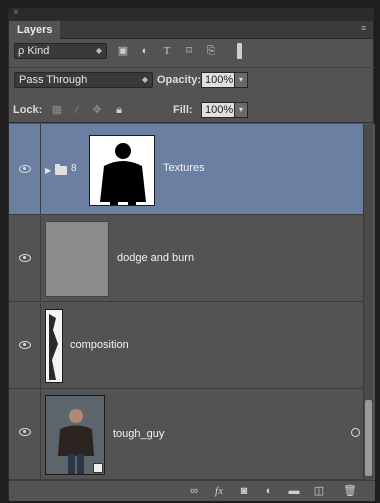 This screenshot has width=380, height=503. I want to click on layer-name-textures: Textures, so click(184, 168).